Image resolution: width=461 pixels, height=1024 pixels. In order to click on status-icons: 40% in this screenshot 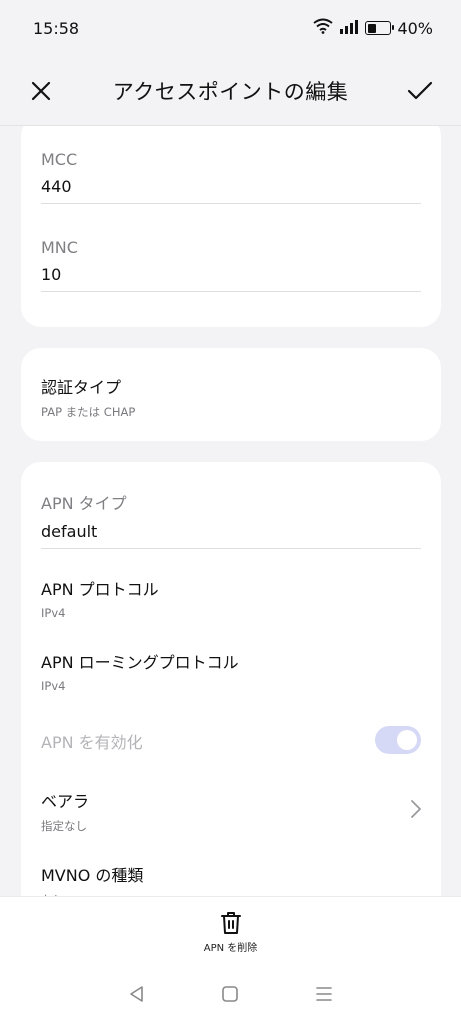, I will do `click(373, 28)`.